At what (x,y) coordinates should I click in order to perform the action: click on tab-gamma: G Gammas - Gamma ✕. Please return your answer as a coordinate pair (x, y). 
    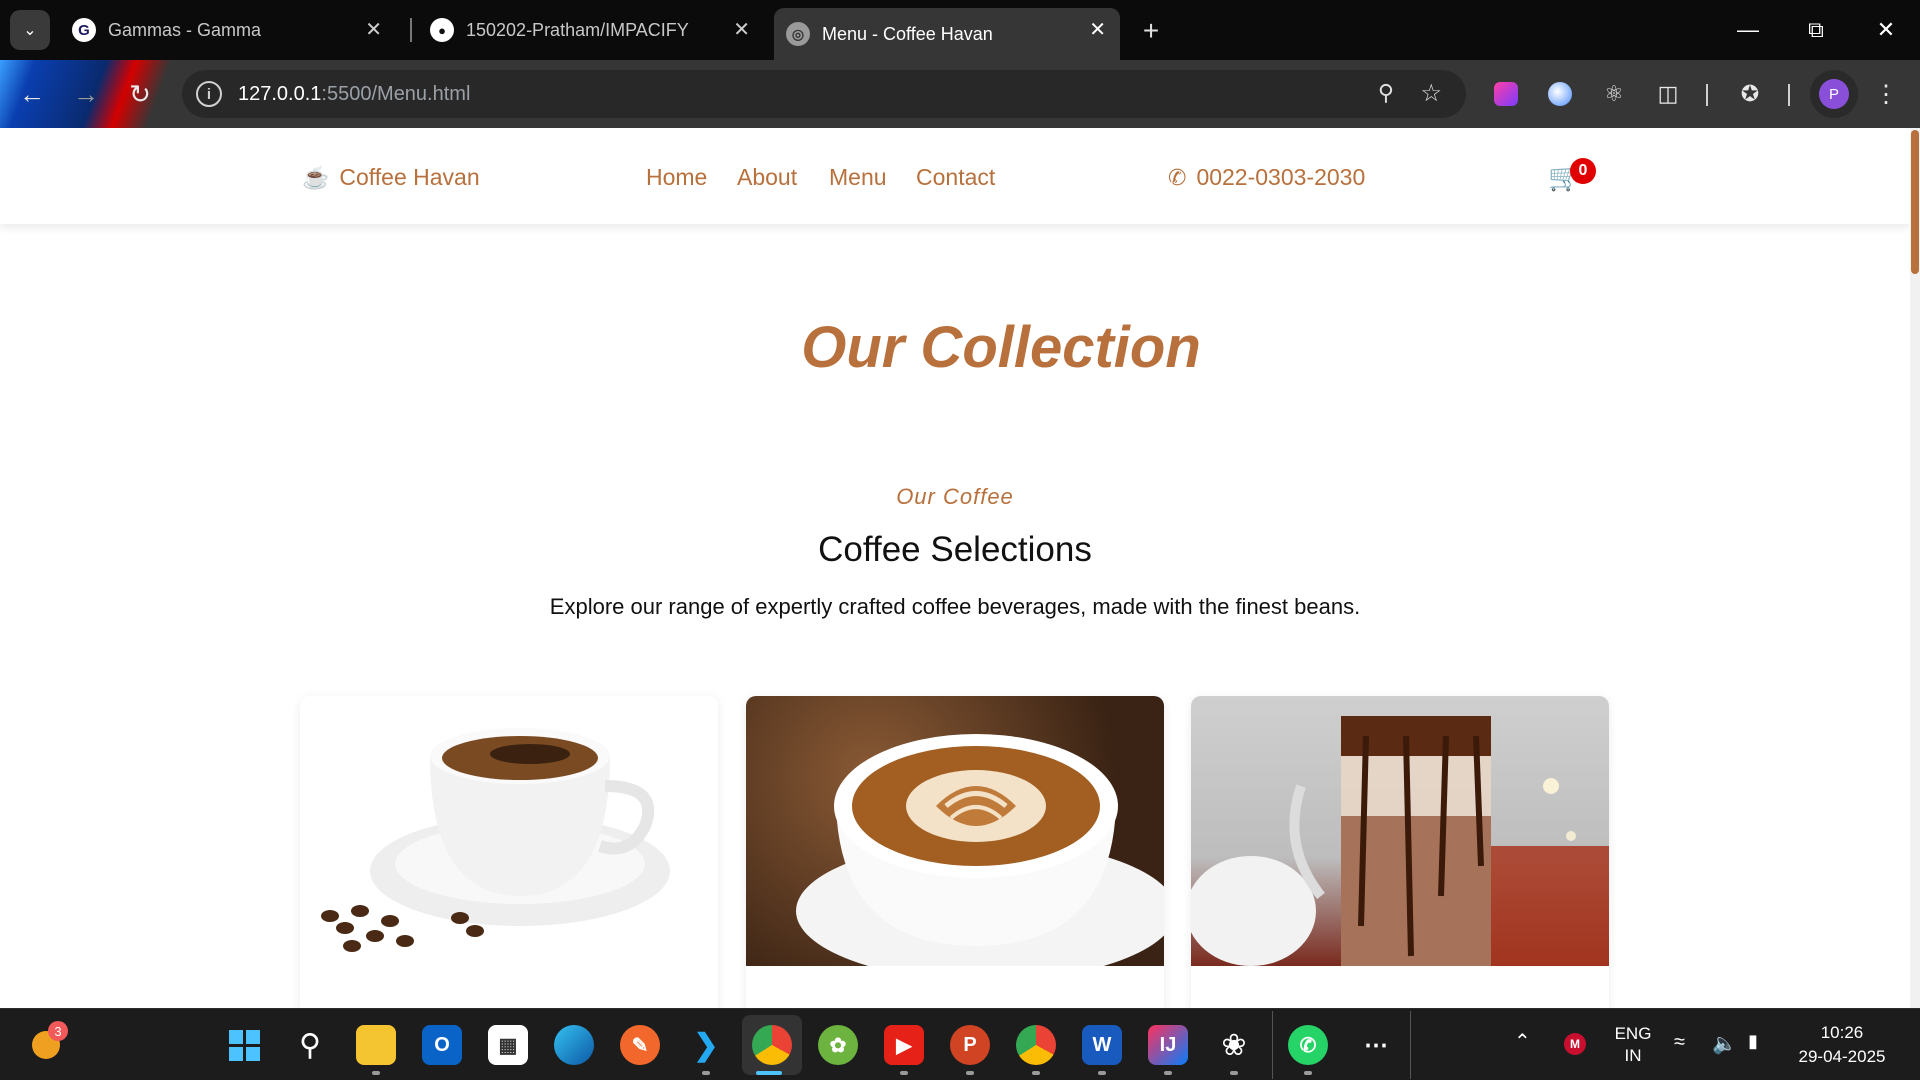
    Looking at the image, I should click on (231, 30).